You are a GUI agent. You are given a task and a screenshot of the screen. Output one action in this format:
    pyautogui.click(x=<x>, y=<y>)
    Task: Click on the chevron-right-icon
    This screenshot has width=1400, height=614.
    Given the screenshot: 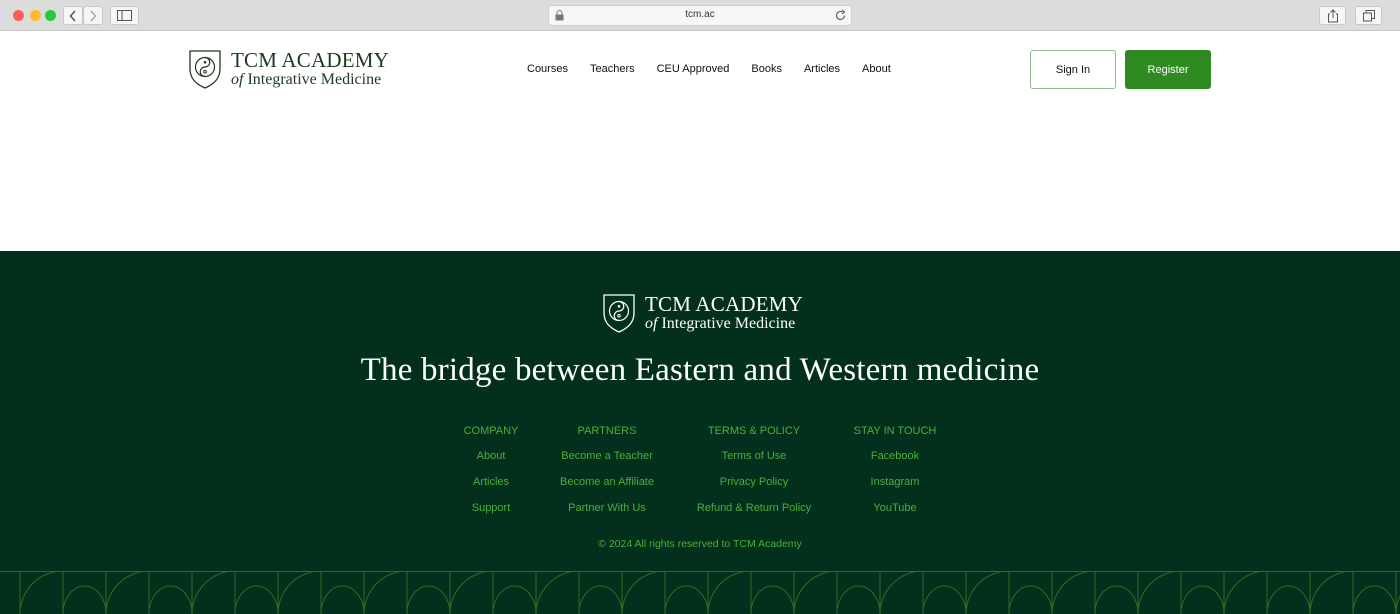 What is the action you would take?
    pyautogui.click(x=93, y=15)
    